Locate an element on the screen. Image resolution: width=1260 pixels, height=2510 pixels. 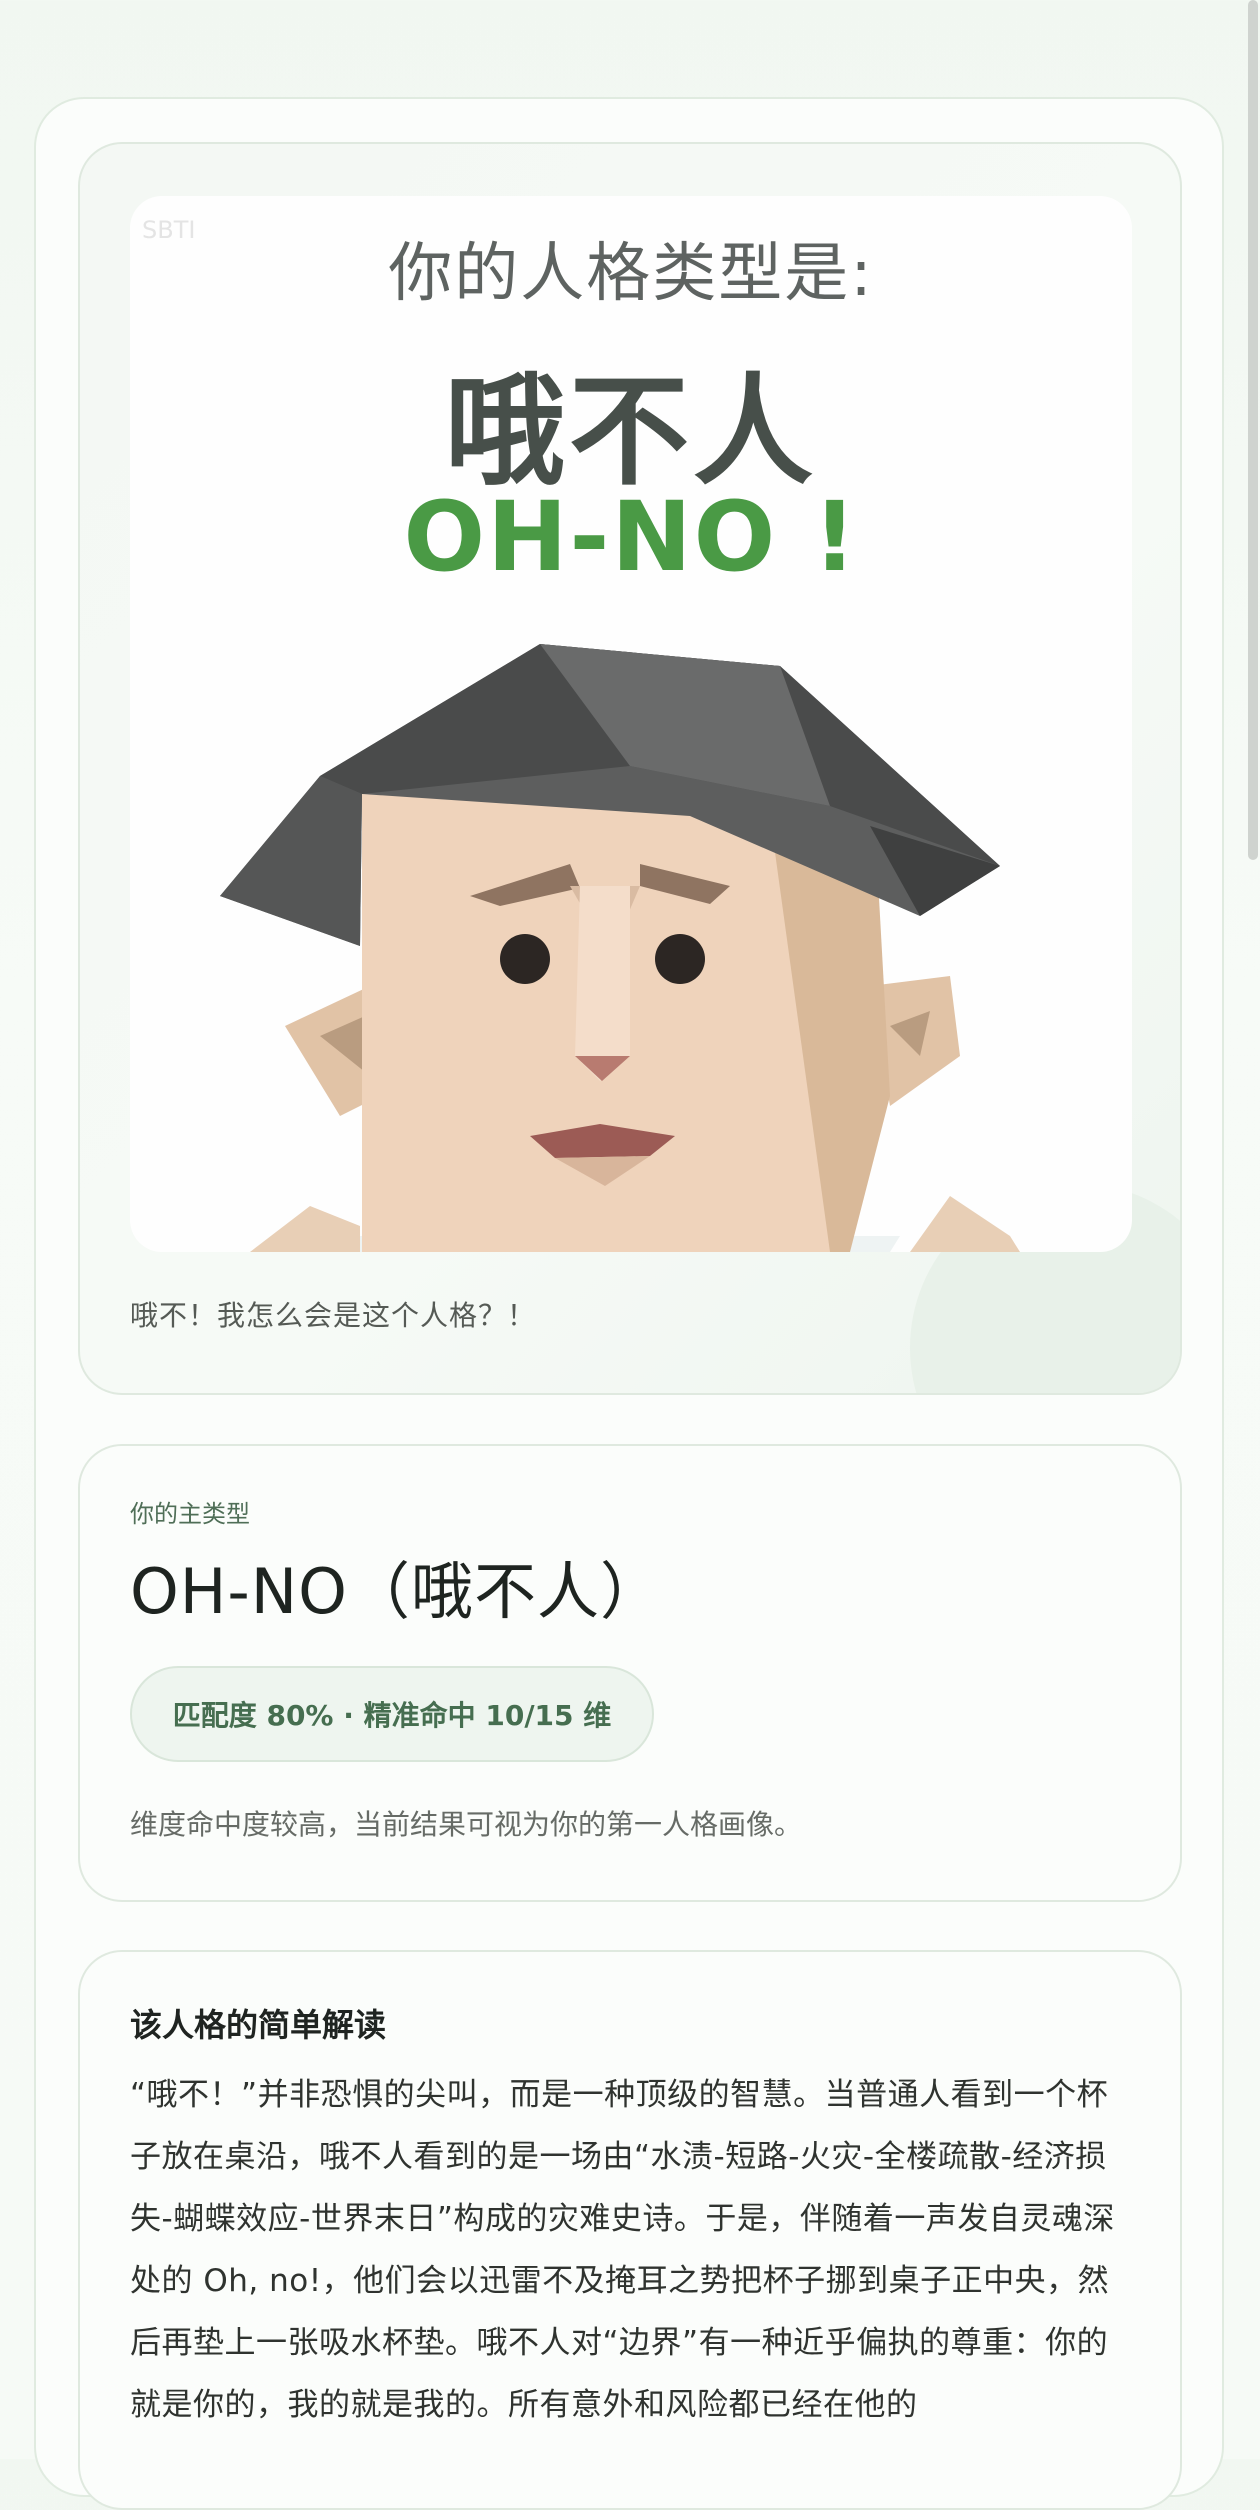
main-type-label: 你的主类型 is located at coordinates (190, 1514).